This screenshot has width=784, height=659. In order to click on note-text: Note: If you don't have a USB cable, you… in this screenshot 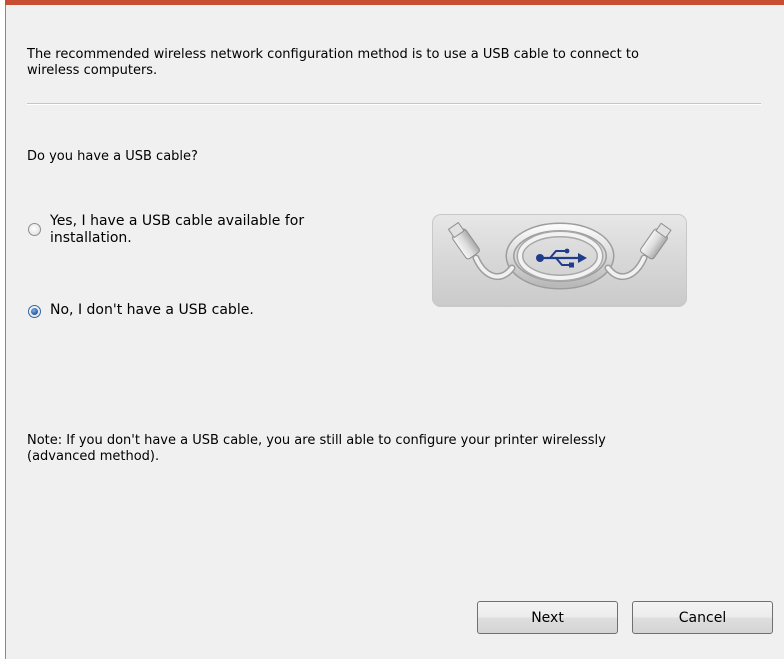, I will do `click(316, 449)`.